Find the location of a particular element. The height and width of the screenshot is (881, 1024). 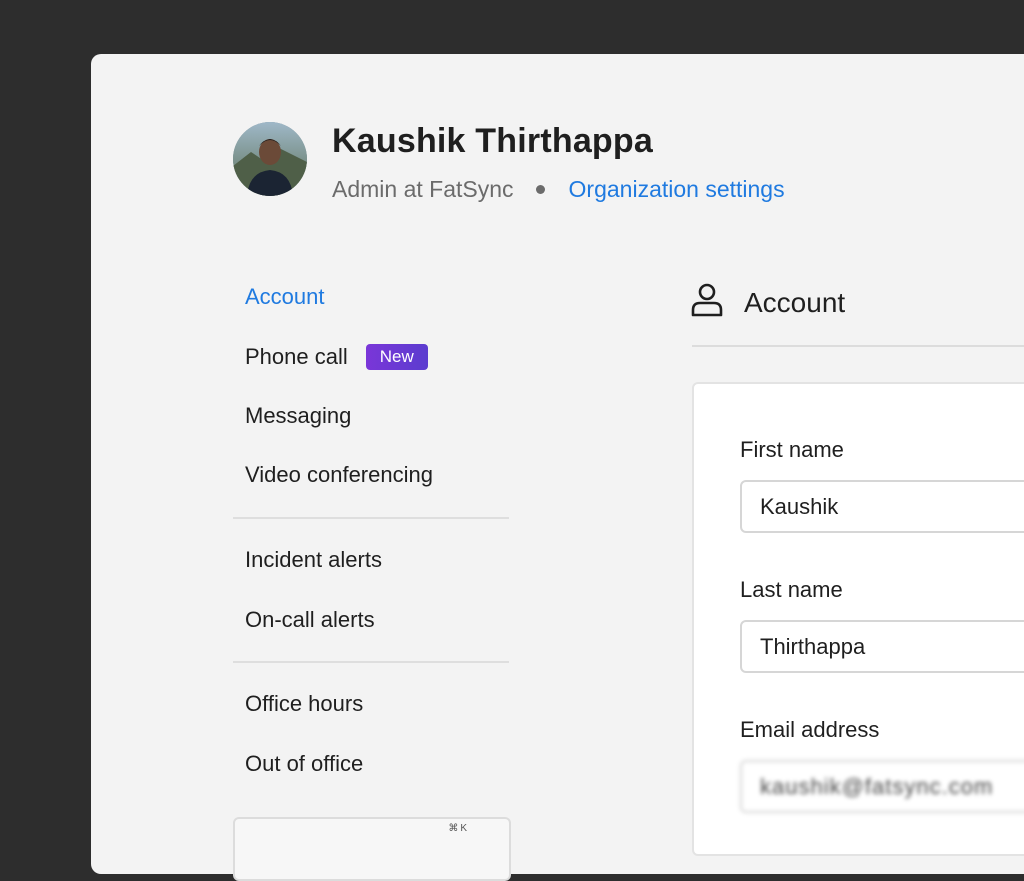

sidebar-item-account: Account is located at coordinates (285, 297).